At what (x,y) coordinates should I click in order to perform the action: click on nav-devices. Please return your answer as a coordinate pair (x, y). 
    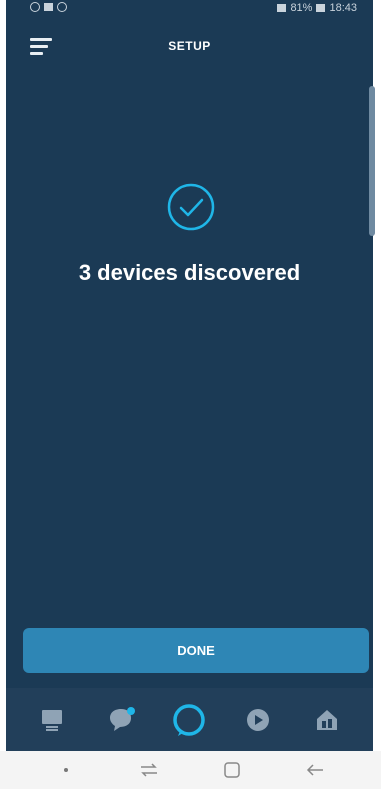
    Looking at the image, I should click on (327, 720).